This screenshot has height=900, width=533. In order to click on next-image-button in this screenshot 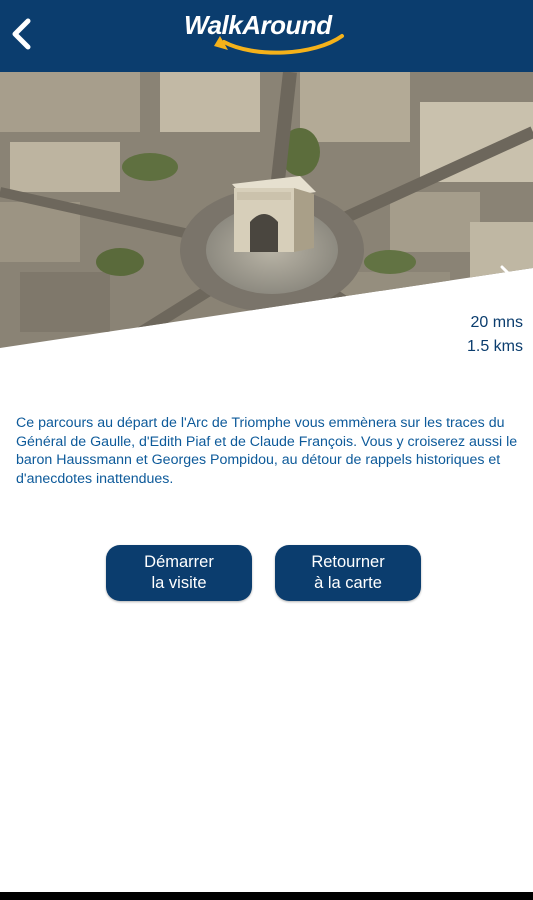, I will do `click(508, 280)`.